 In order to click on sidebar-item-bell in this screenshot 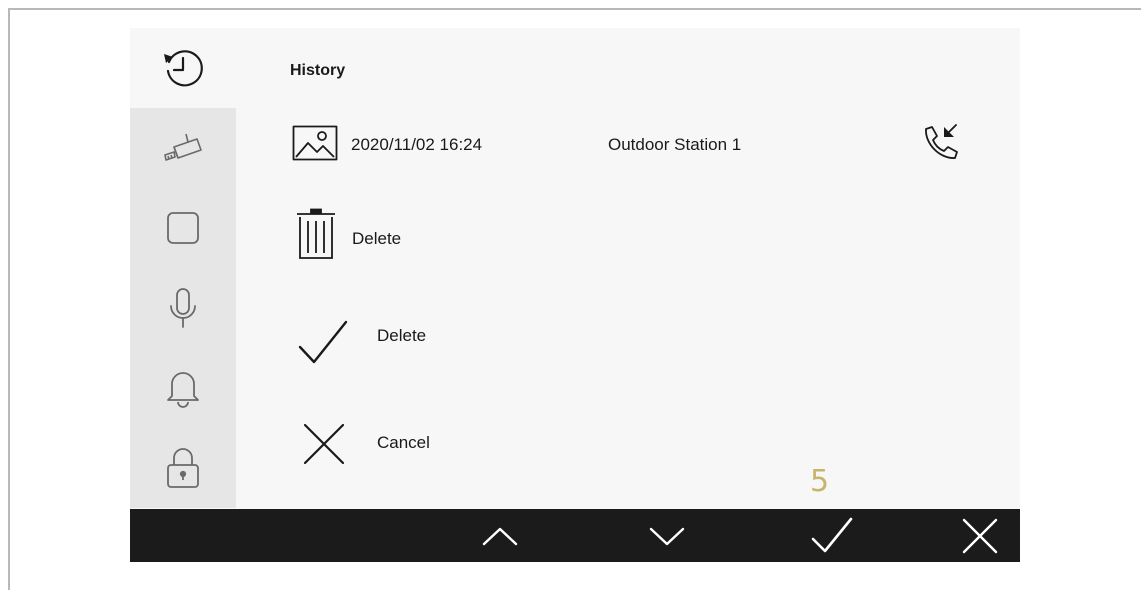, I will do `click(183, 388)`.